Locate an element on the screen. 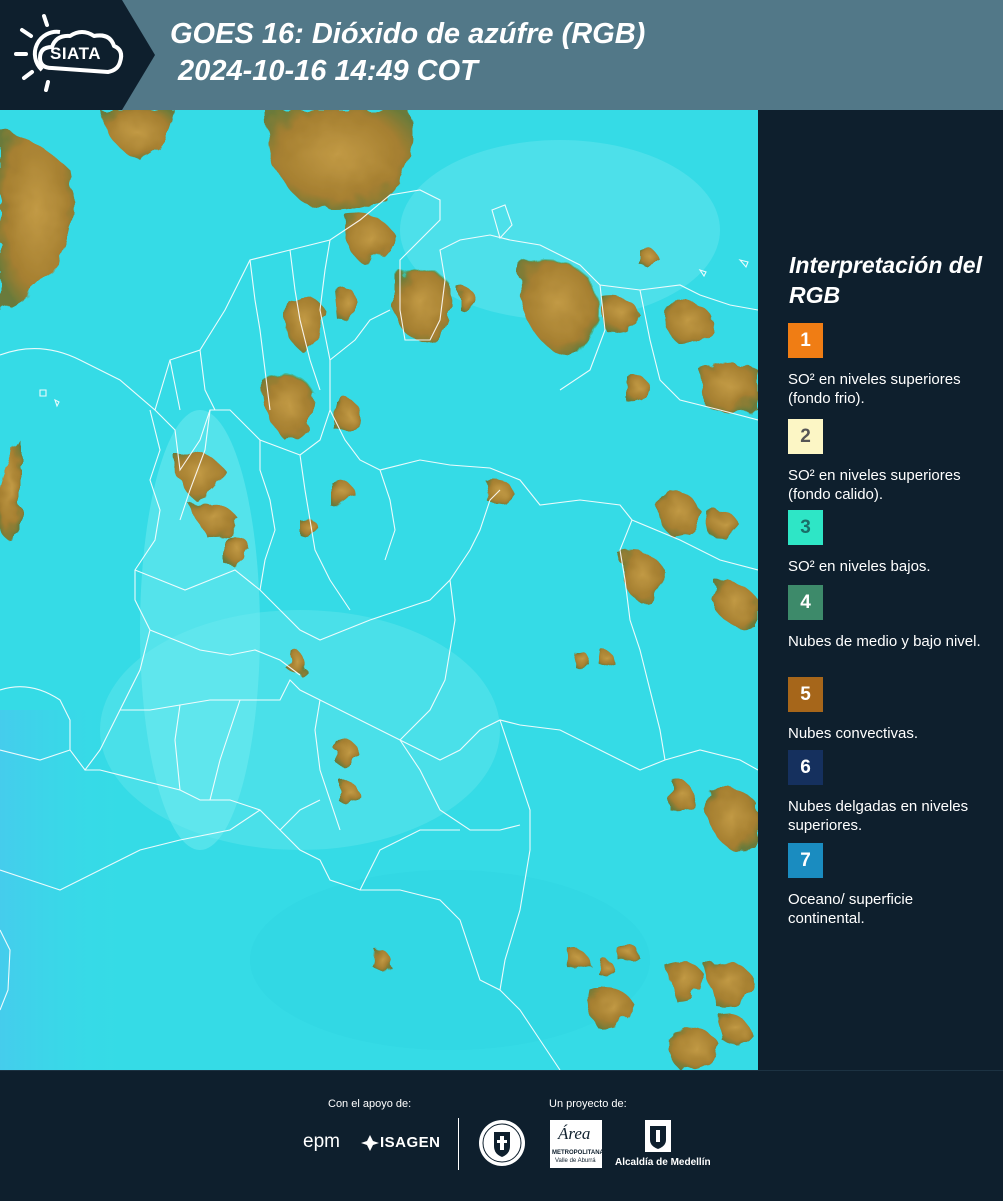 The width and height of the screenshot is (1003, 1201). epm-logo: epm is located at coordinates (321, 1142).